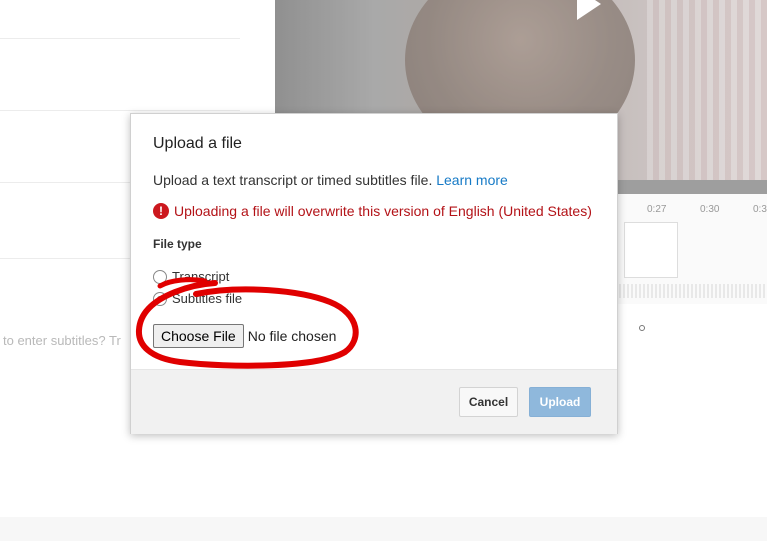  What do you see at coordinates (160, 298) in the screenshot?
I see `radio-button-selected` at bounding box center [160, 298].